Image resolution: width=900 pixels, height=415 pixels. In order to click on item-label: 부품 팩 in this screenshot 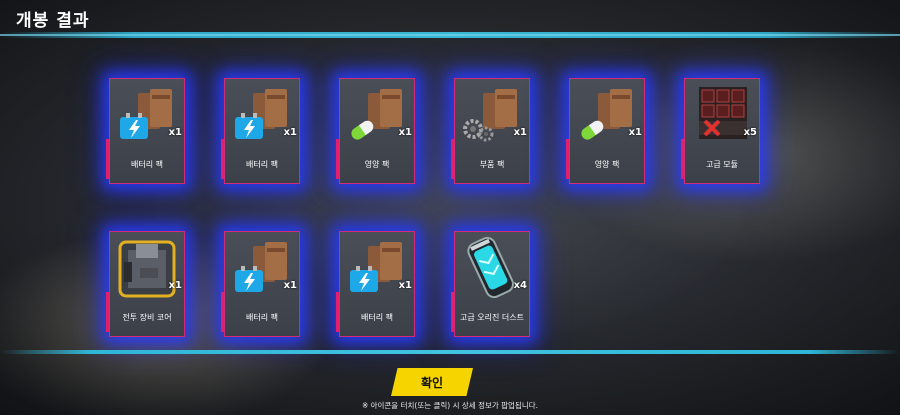, I will do `click(492, 164)`.